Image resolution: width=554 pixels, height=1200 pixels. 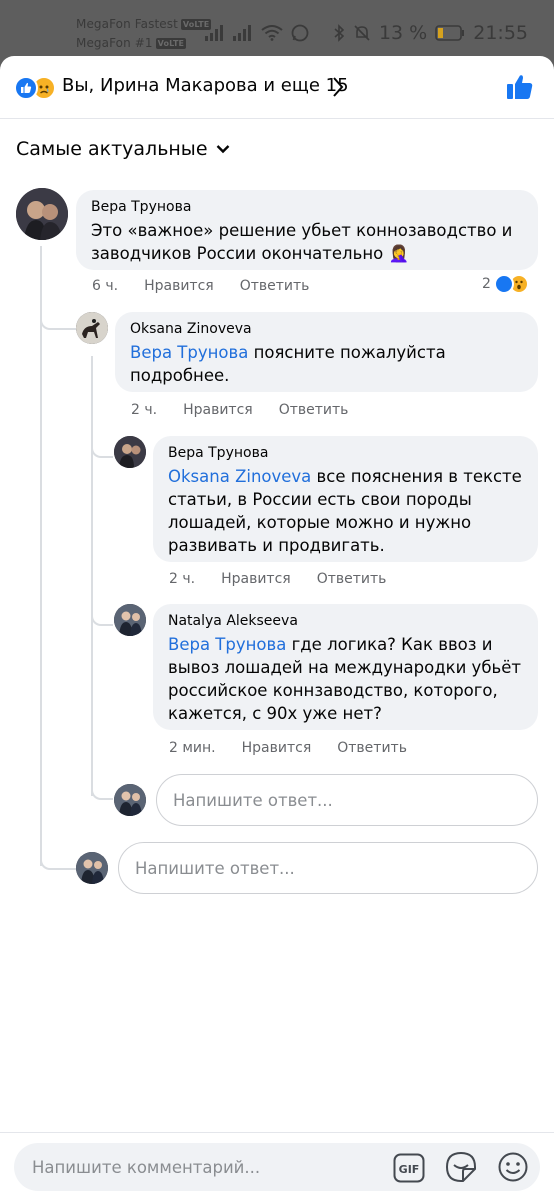 What do you see at coordinates (112, 149) in the screenshot?
I see `sort-label: Самые актуальные` at bounding box center [112, 149].